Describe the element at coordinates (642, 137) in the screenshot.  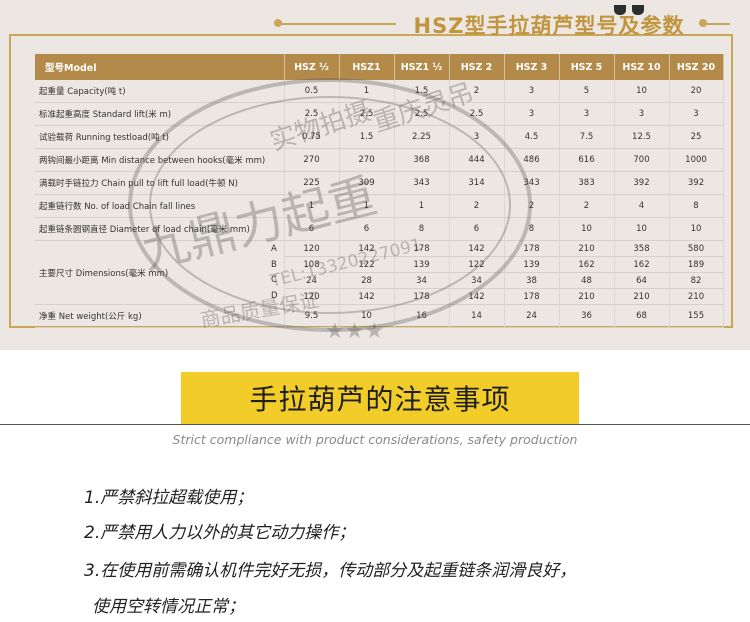
I see `table-cell: 12.5` at that location.